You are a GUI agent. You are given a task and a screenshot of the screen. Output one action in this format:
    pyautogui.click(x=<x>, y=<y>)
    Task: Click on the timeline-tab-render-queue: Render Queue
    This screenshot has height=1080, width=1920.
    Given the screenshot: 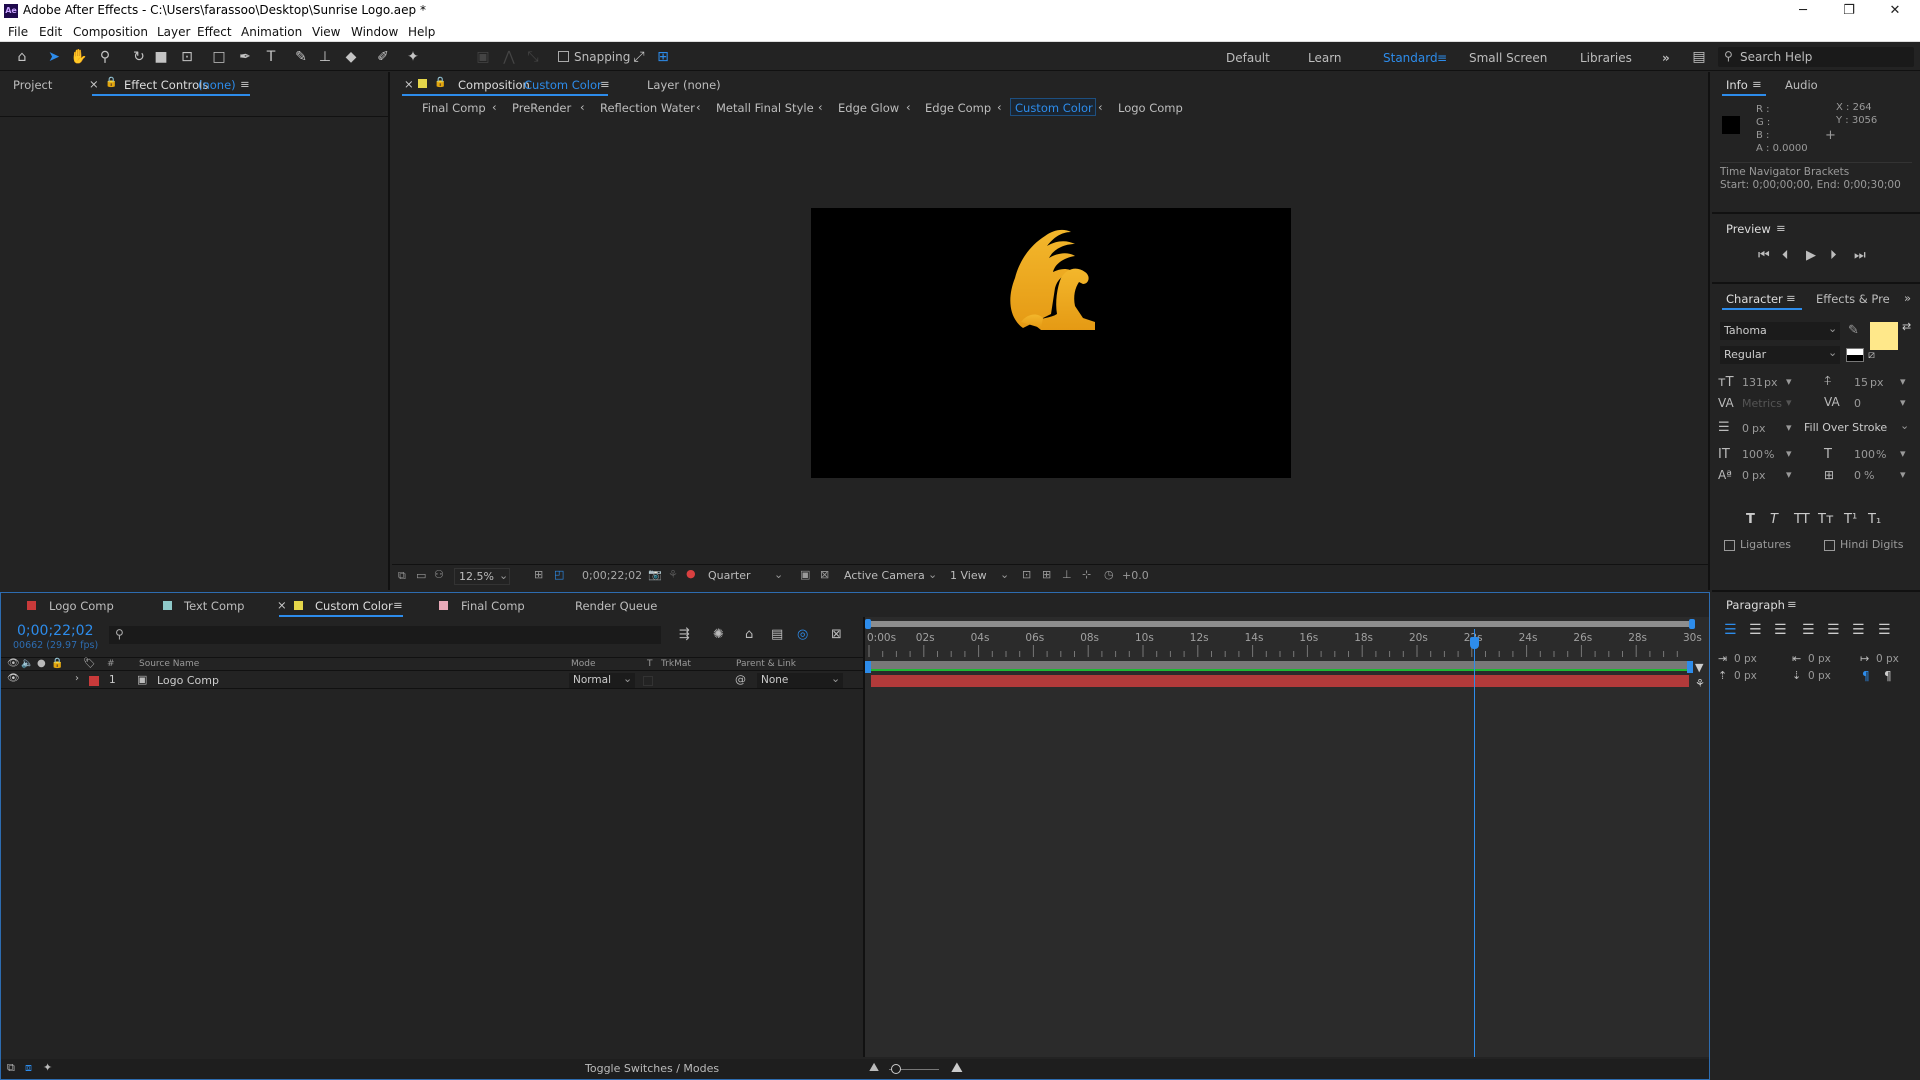 What is the action you would take?
    pyautogui.click(x=616, y=606)
    